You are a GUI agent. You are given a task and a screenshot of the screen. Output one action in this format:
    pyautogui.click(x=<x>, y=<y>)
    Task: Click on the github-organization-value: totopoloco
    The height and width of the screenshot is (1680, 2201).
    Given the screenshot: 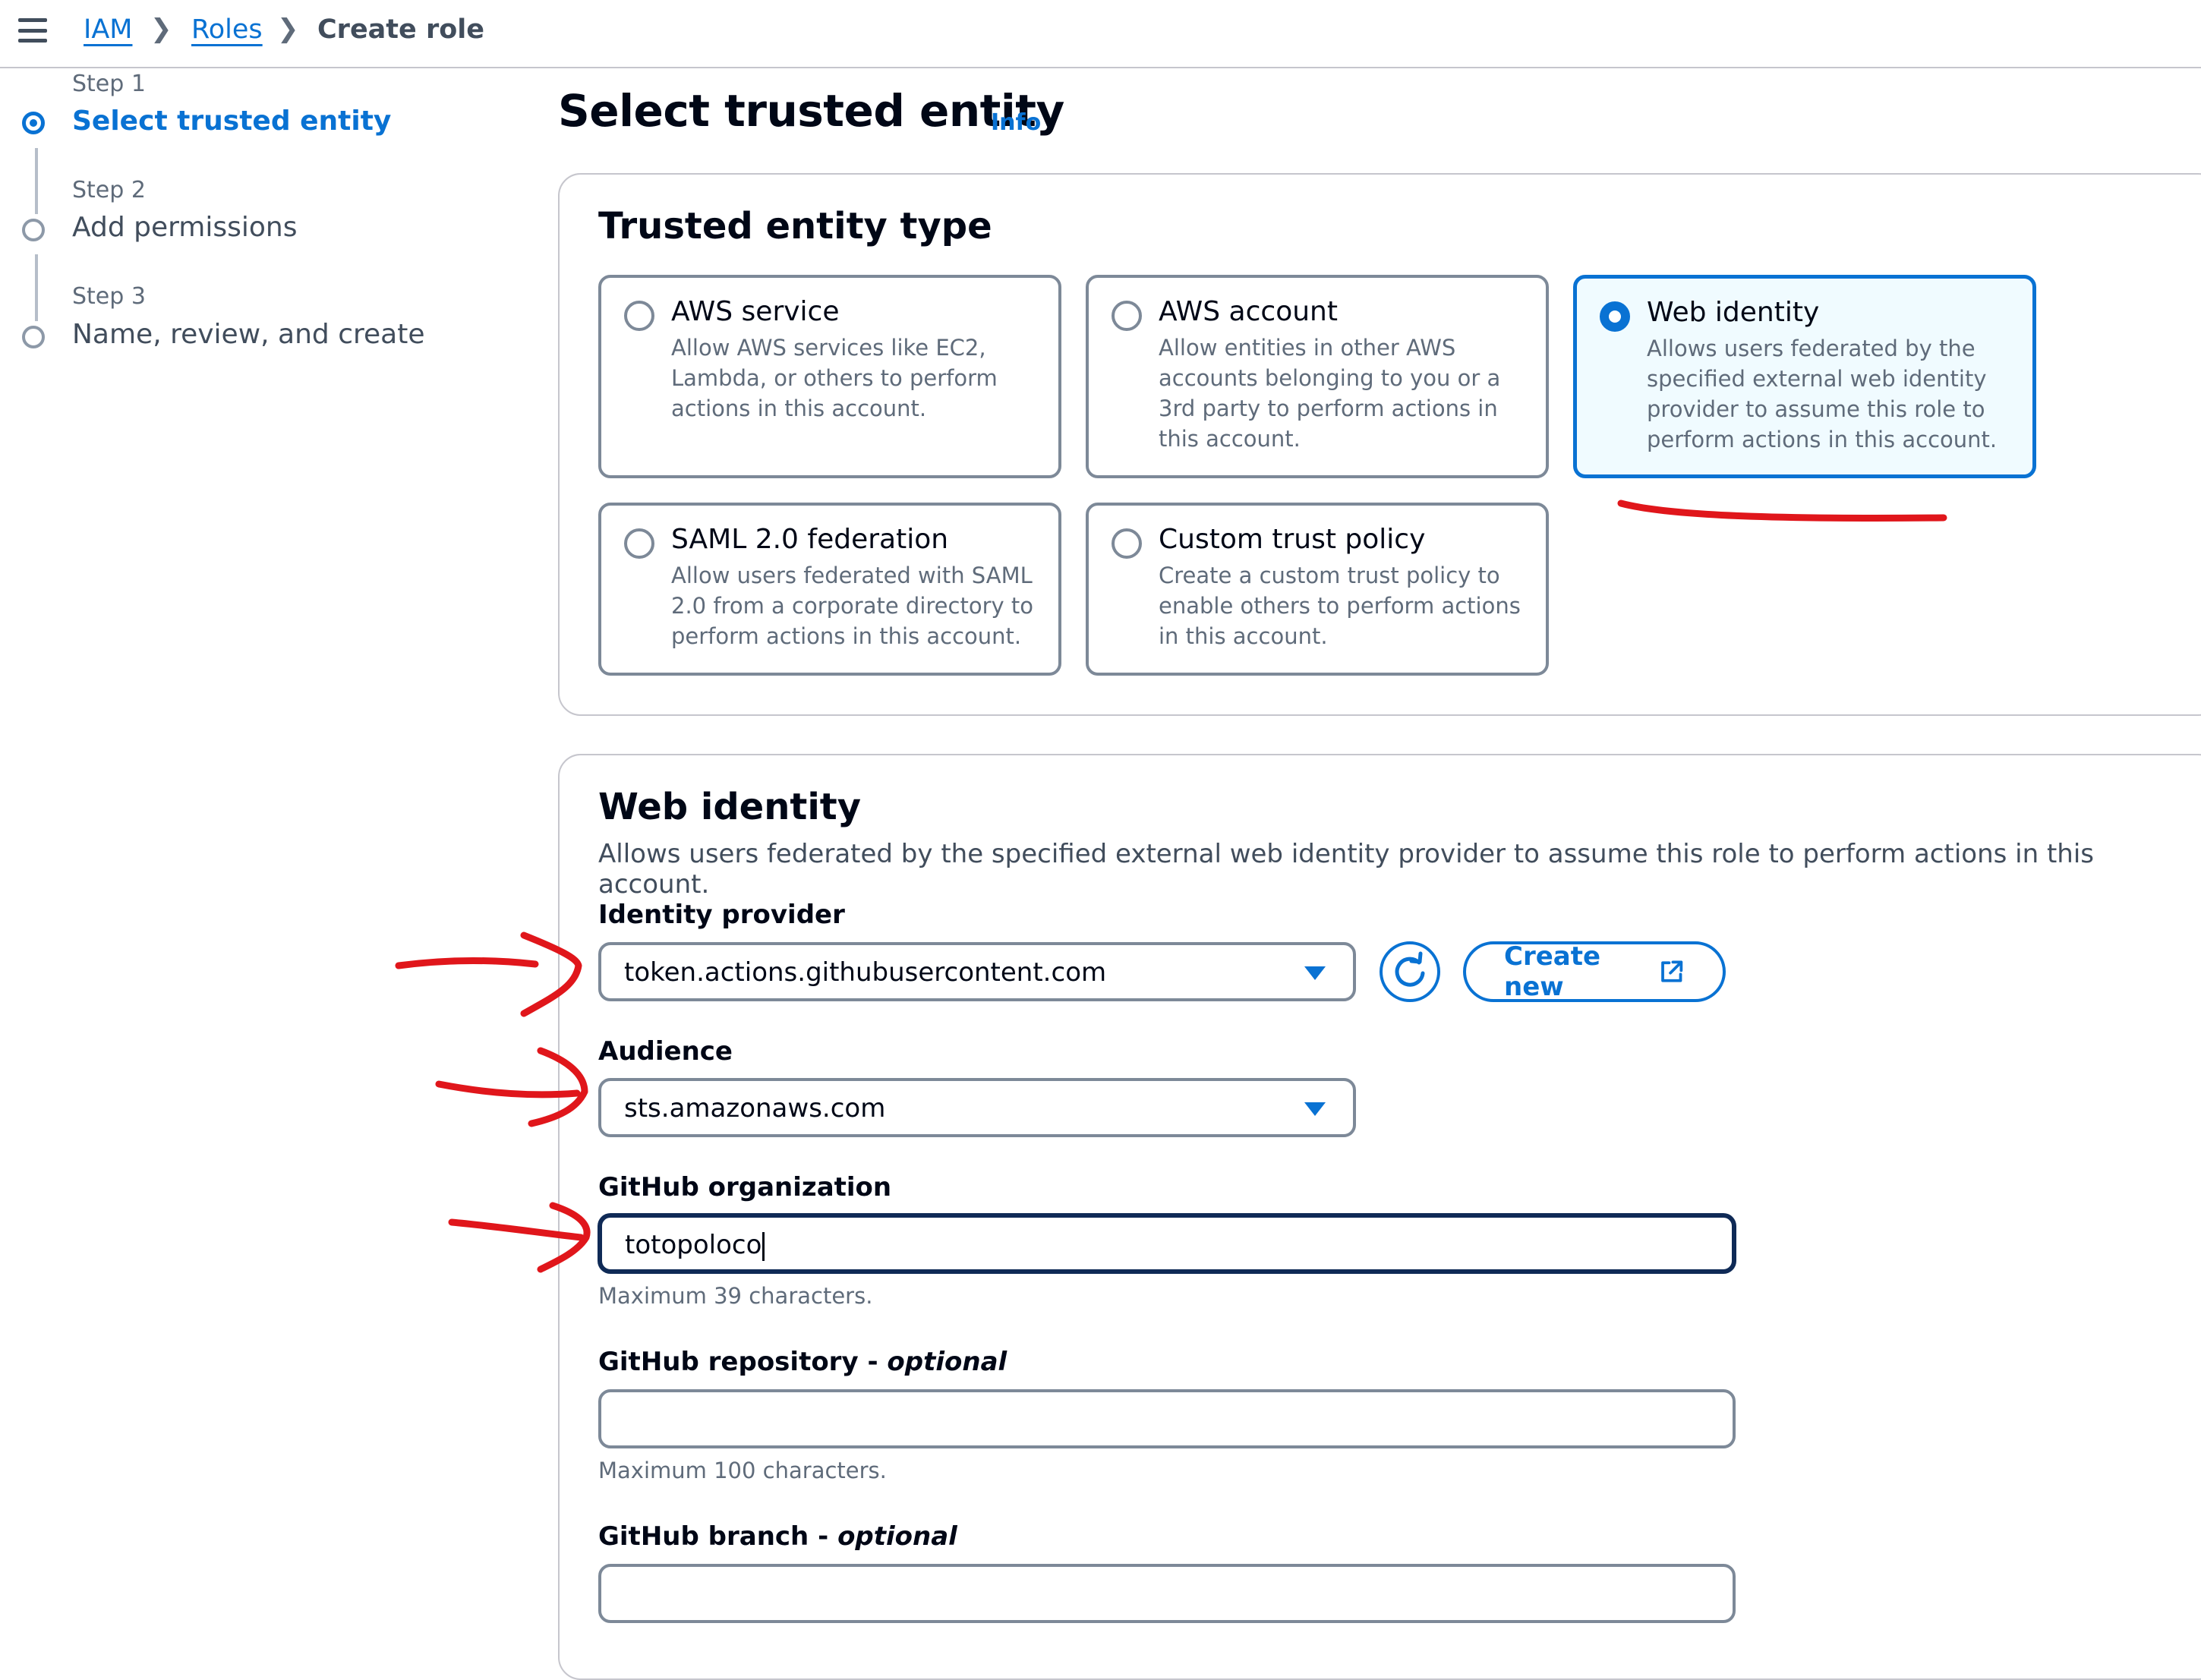 What is the action you would take?
    pyautogui.click(x=695, y=1245)
    